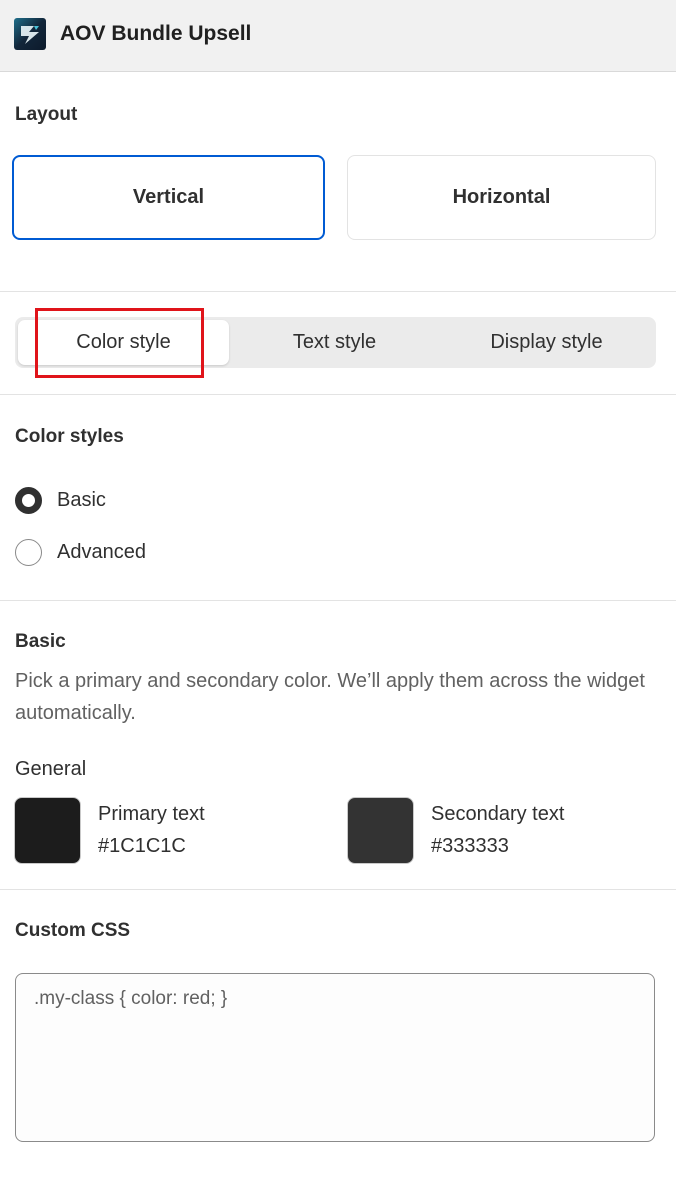  What do you see at coordinates (81, 499) in the screenshot?
I see `radio-label: Basic` at bounding box center [81, 499].